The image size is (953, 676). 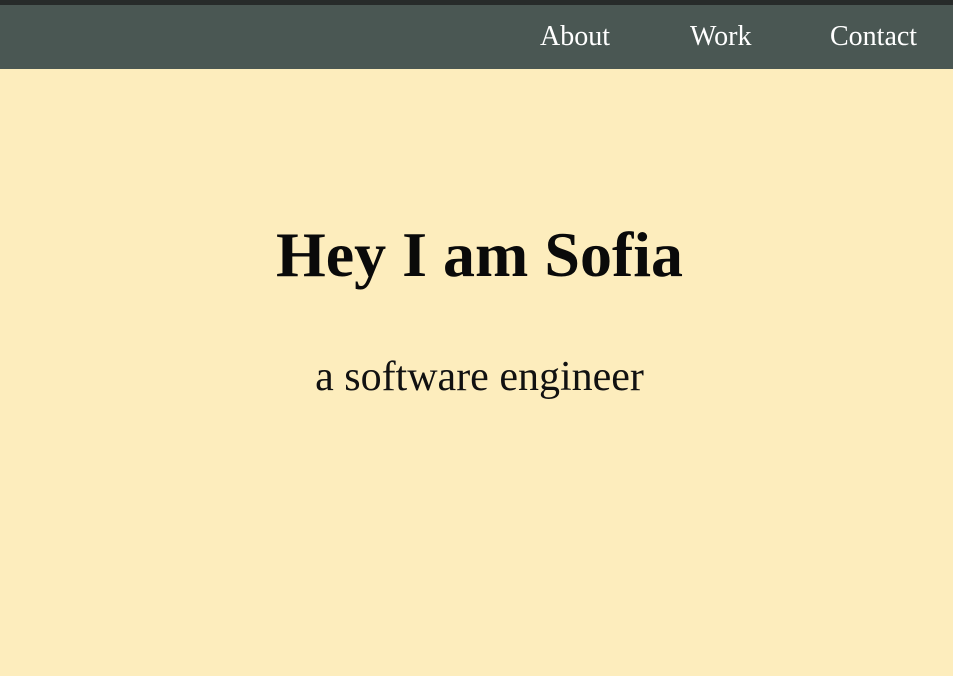 I want to click on hero-subtitle: a software engineer, so click(x=479, y=377).